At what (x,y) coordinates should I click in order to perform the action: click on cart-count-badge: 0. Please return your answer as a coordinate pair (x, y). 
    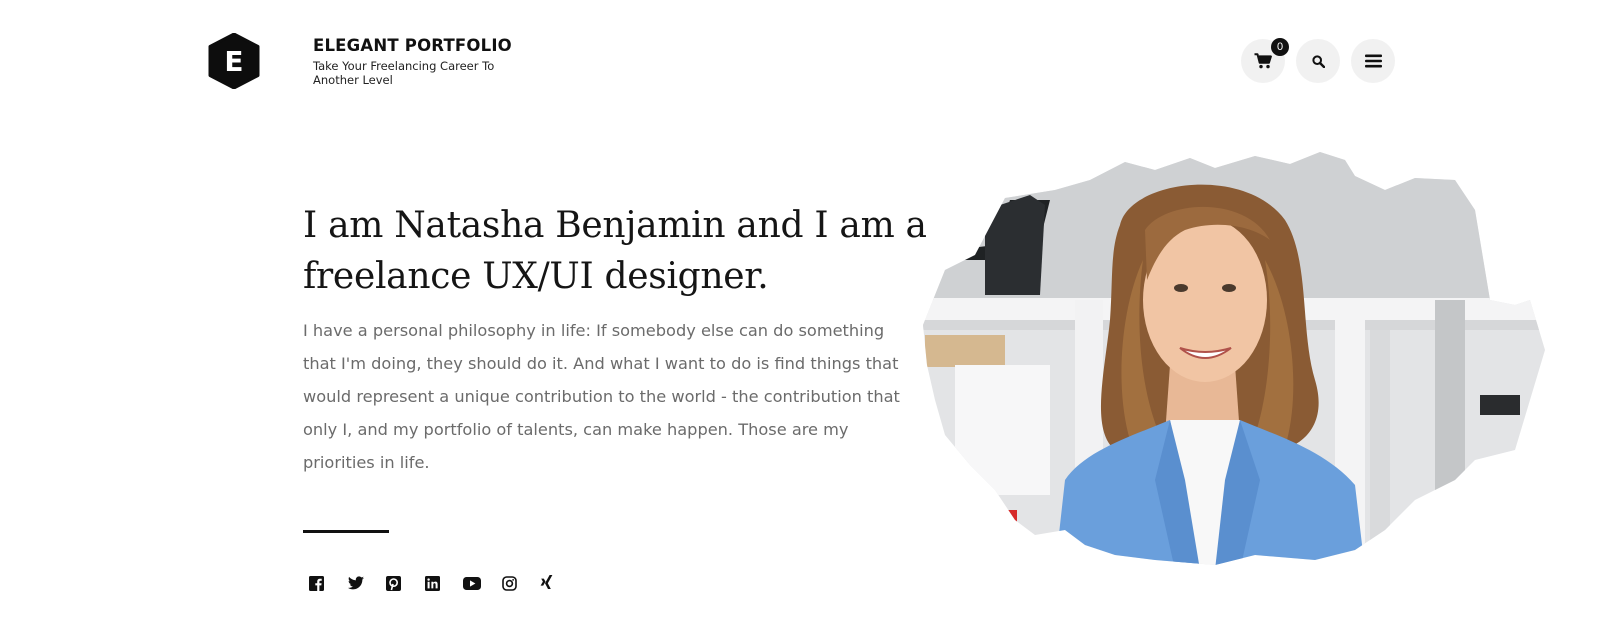
    Looking at the image, I should click on (1280, 47).